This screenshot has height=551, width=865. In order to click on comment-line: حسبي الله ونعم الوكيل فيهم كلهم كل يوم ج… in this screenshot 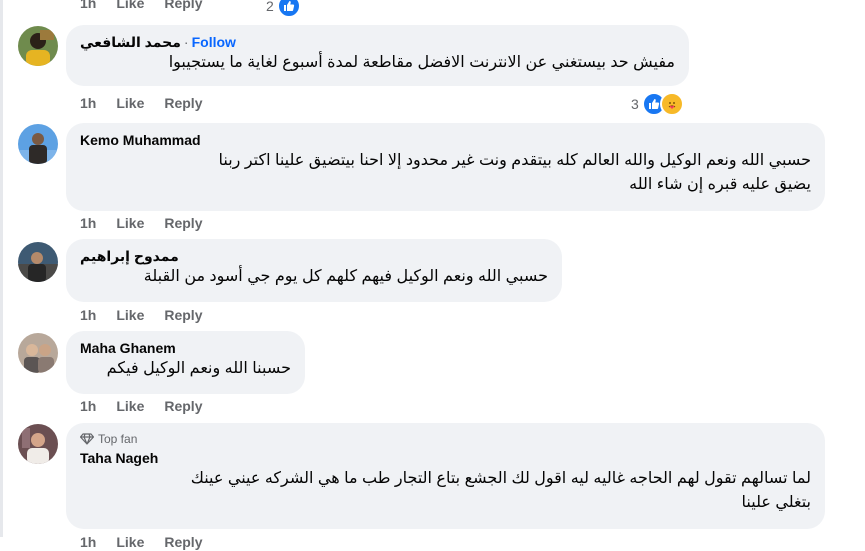, I will do `click(345, 276)`.